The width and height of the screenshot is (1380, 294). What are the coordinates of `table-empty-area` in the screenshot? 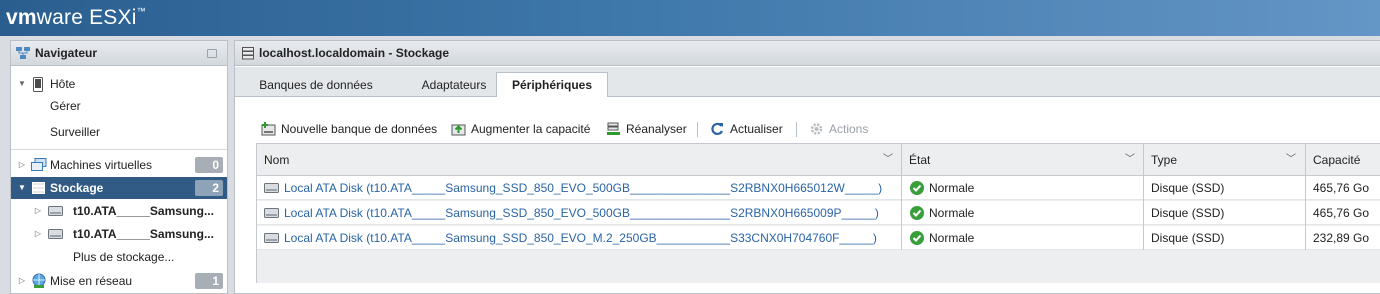 It's located at (818, 266).